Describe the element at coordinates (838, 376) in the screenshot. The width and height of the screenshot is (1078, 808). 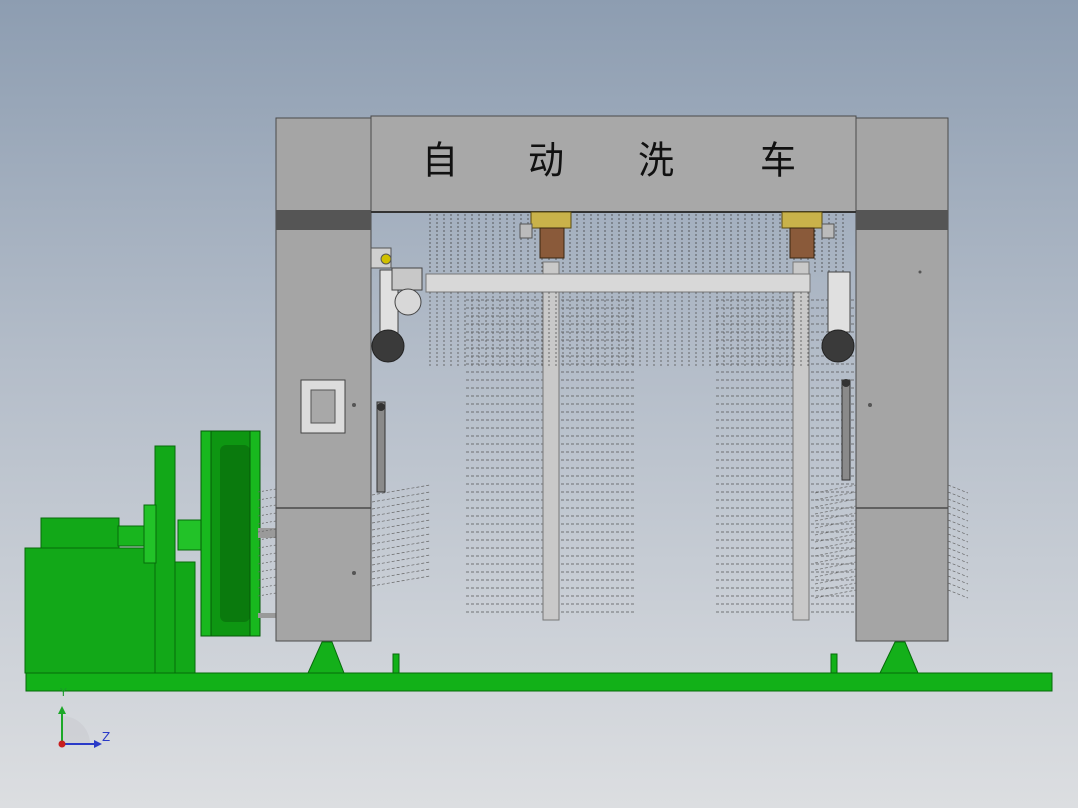
I see `right-lift-assembly` at that location.